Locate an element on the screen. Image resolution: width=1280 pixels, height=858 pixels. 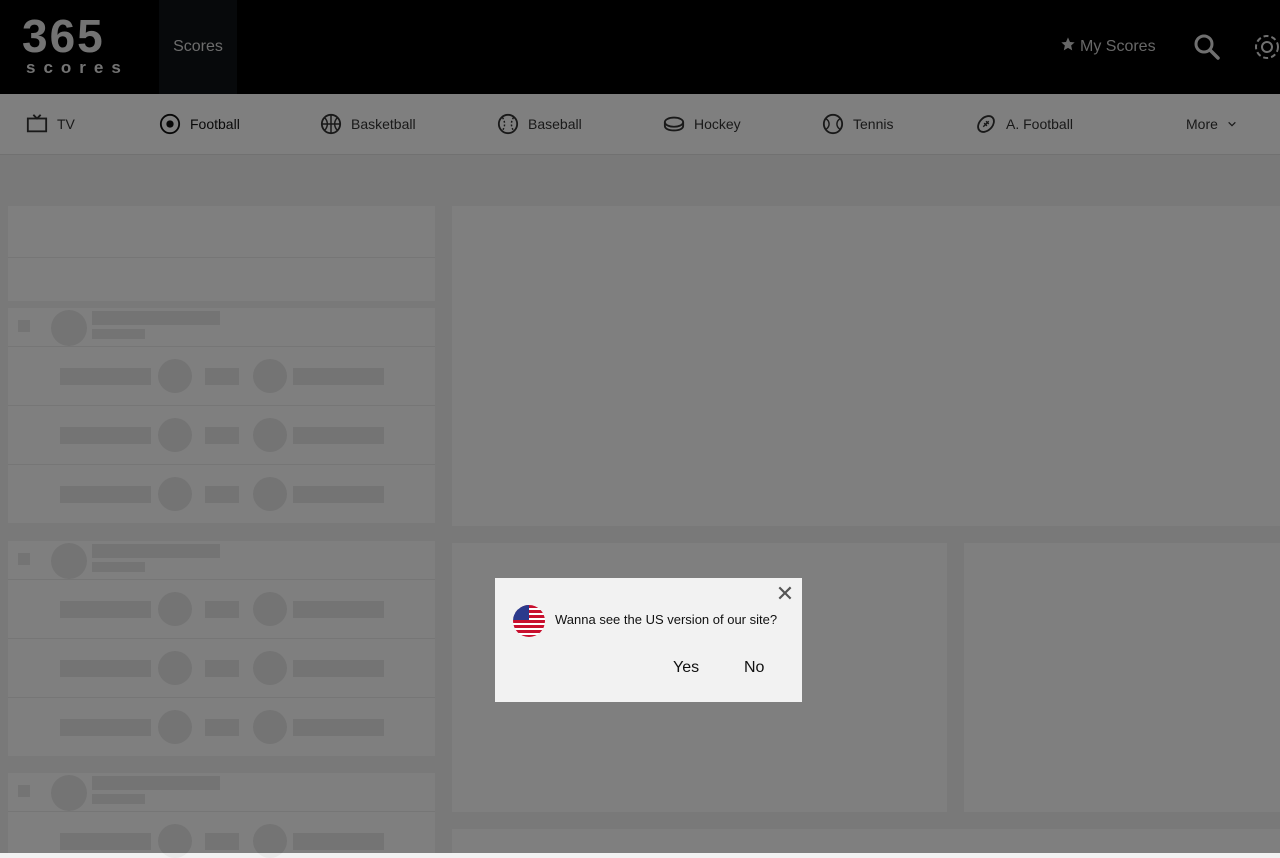
us-flag-icon is located at coordinates (529, 621).